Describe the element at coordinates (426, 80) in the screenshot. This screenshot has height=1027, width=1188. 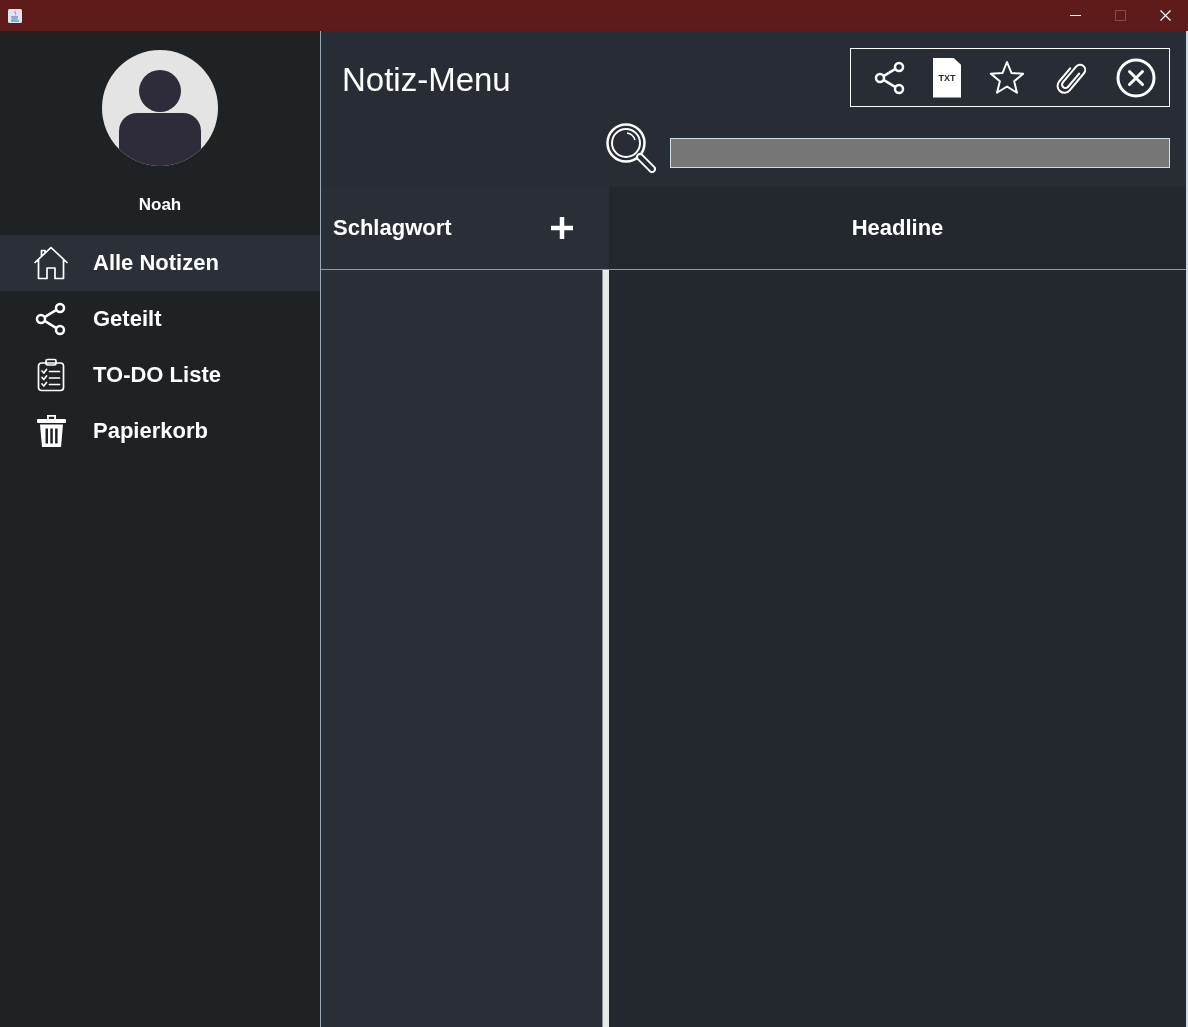
I see `page-title: Notiz-Menu` at that location.